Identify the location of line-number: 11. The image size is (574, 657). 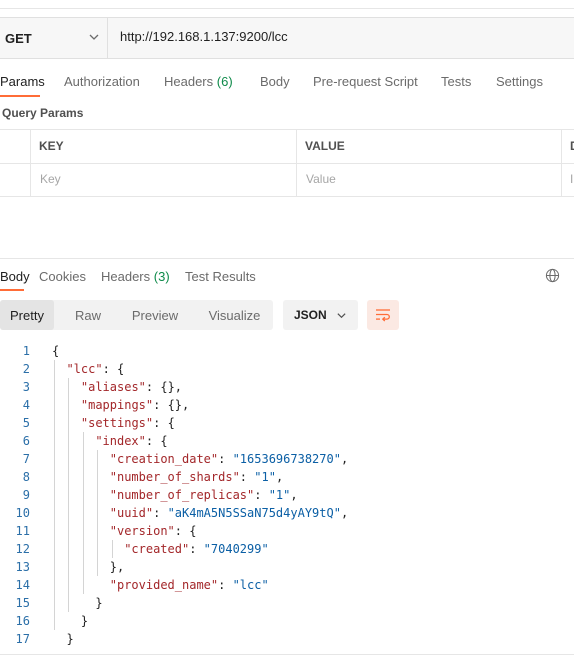
(22, 531).